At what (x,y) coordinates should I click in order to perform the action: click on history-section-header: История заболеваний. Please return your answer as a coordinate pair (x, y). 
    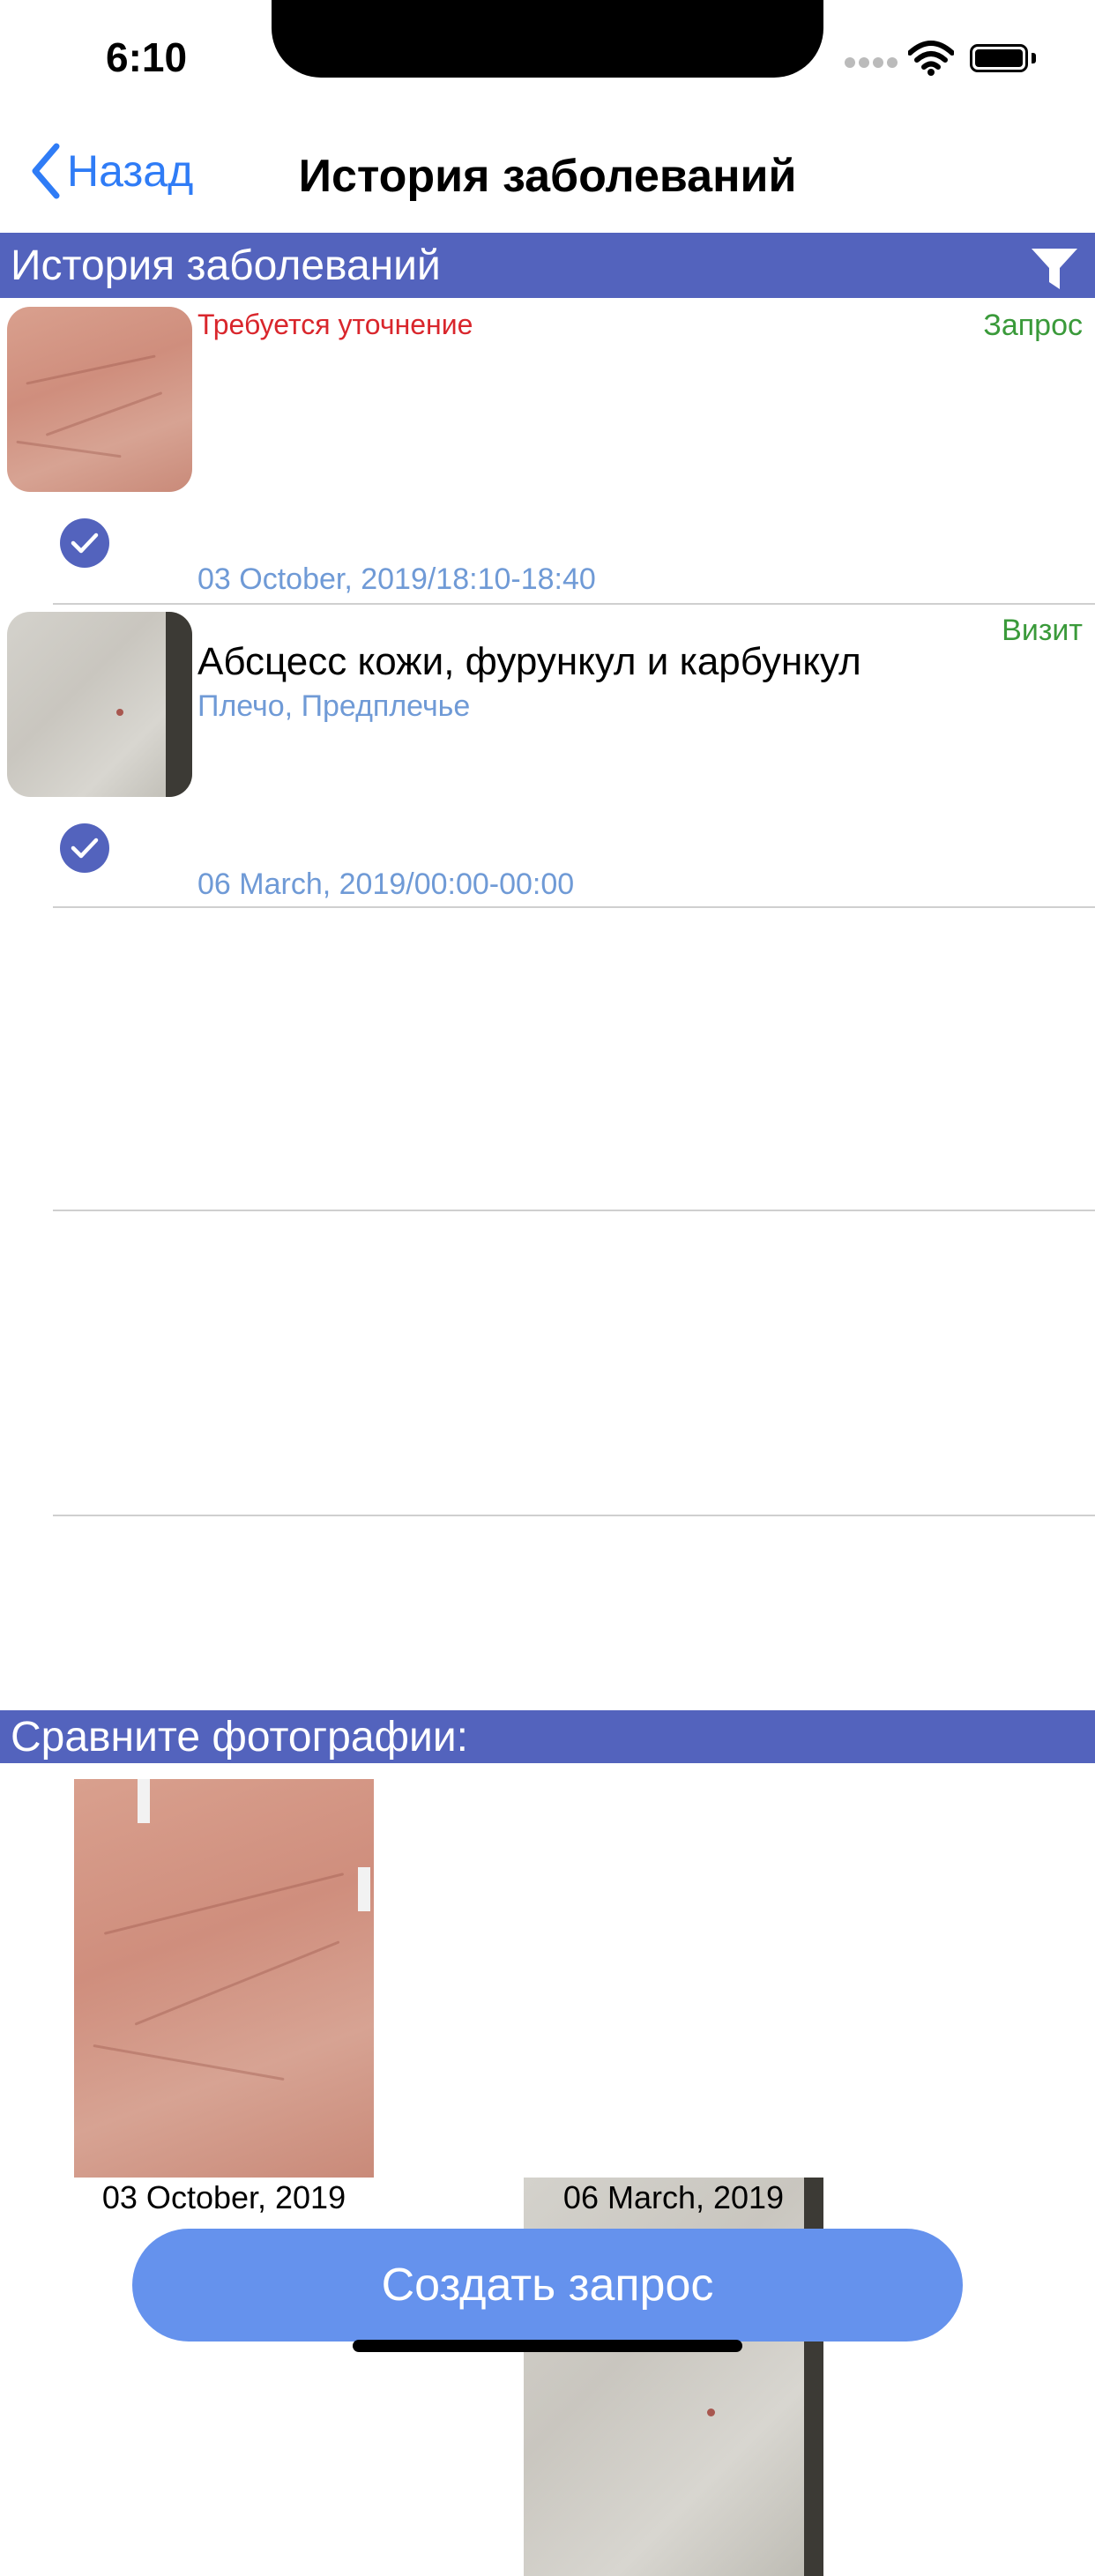
    Looking at the image, I should click on (547, 265).